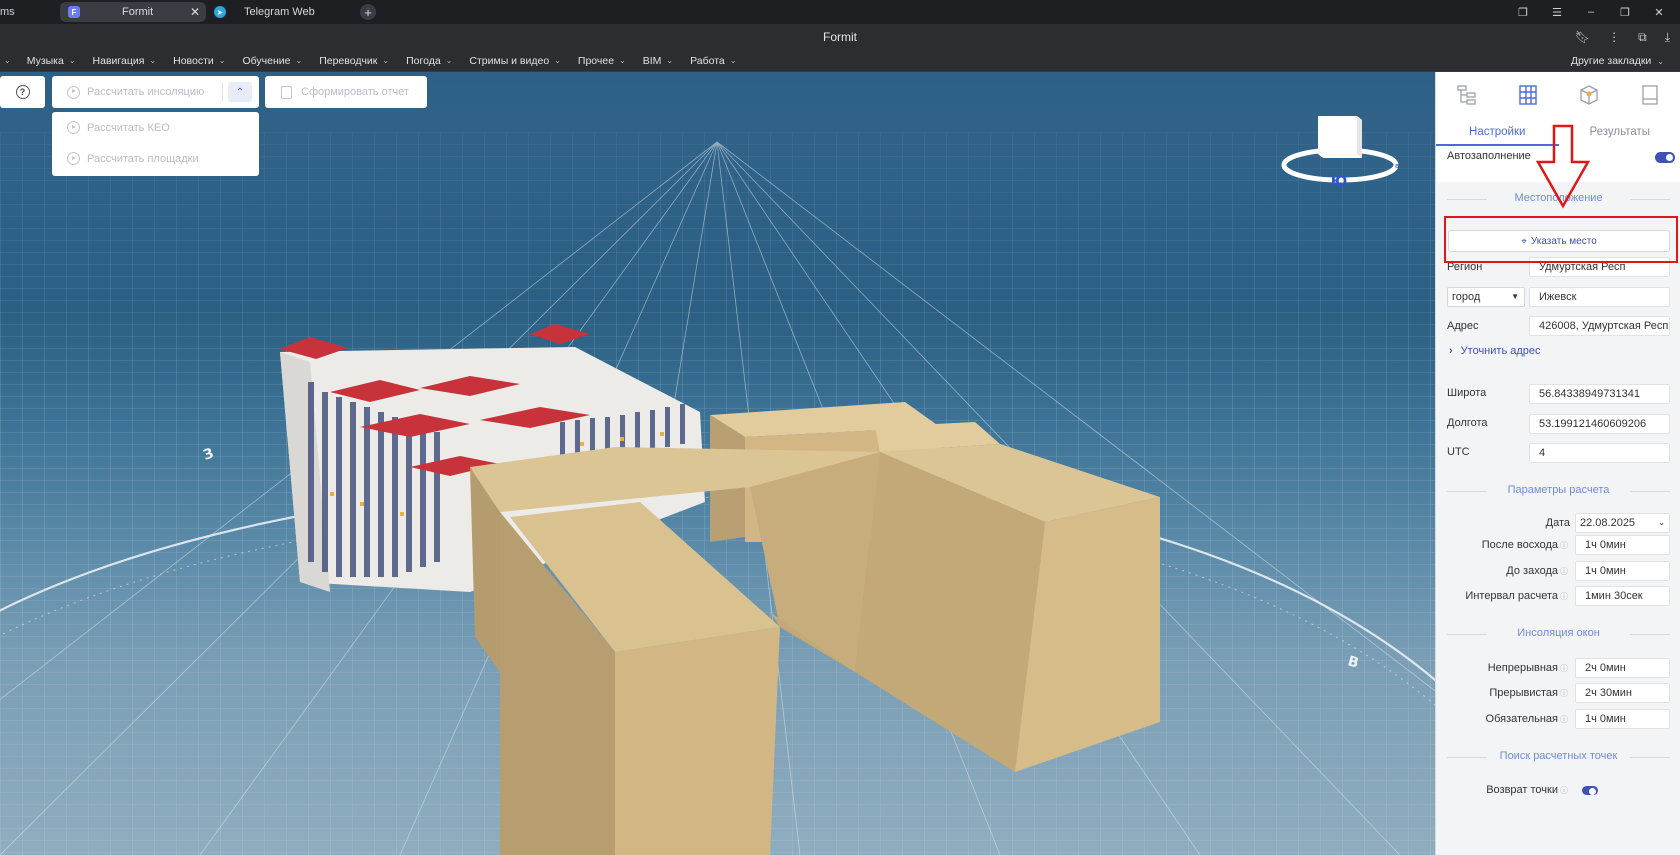 The width and height of the screenshot is (1680, 855). What do you see at coordinates (1521, 719) in the screenshot?
I see `label-text: Обязательная` at bounding box center [1521, 719].